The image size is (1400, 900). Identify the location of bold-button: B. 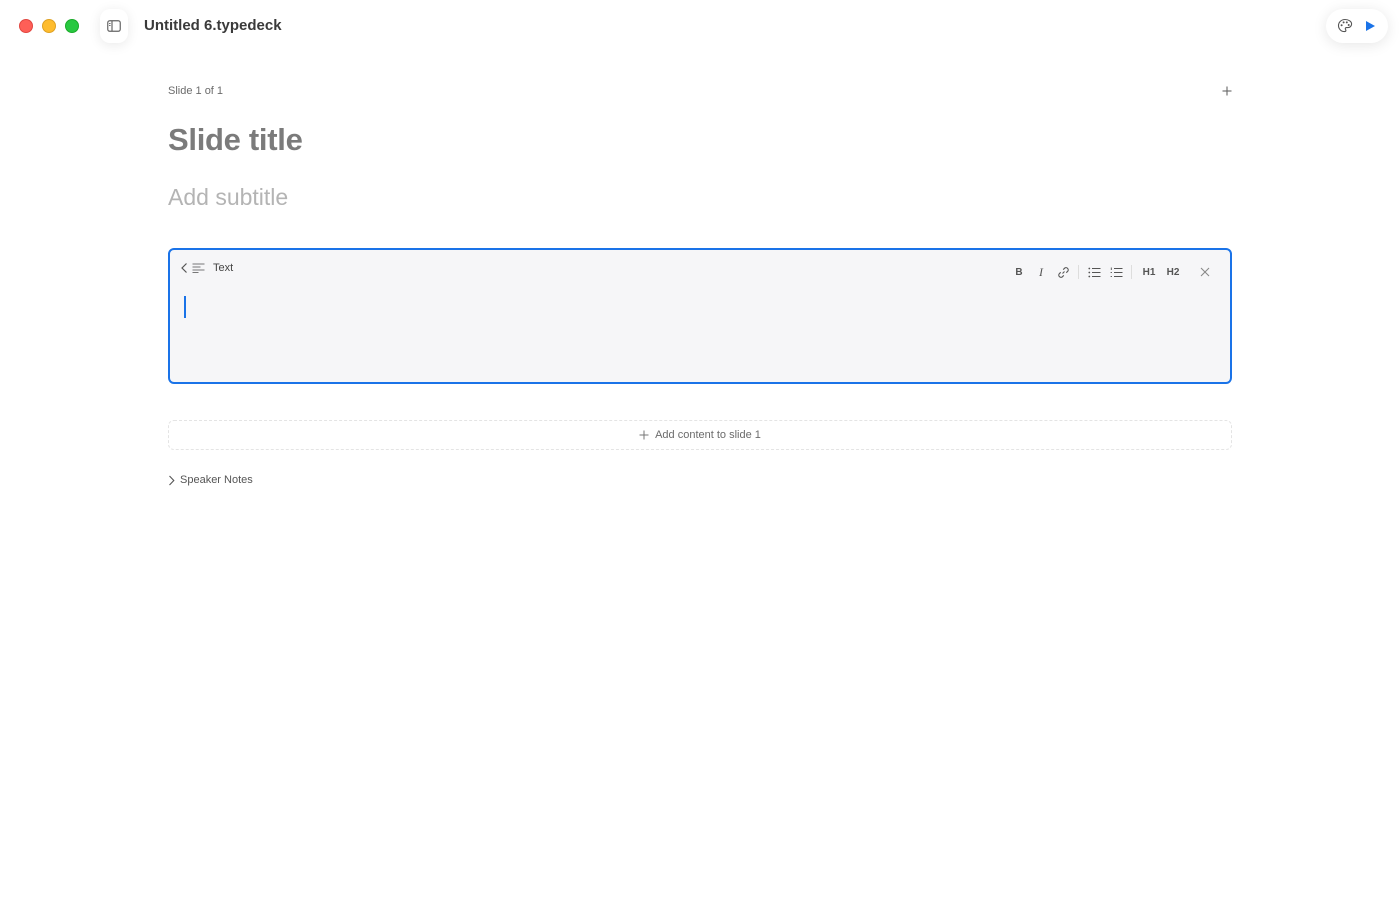
(1019, 272).